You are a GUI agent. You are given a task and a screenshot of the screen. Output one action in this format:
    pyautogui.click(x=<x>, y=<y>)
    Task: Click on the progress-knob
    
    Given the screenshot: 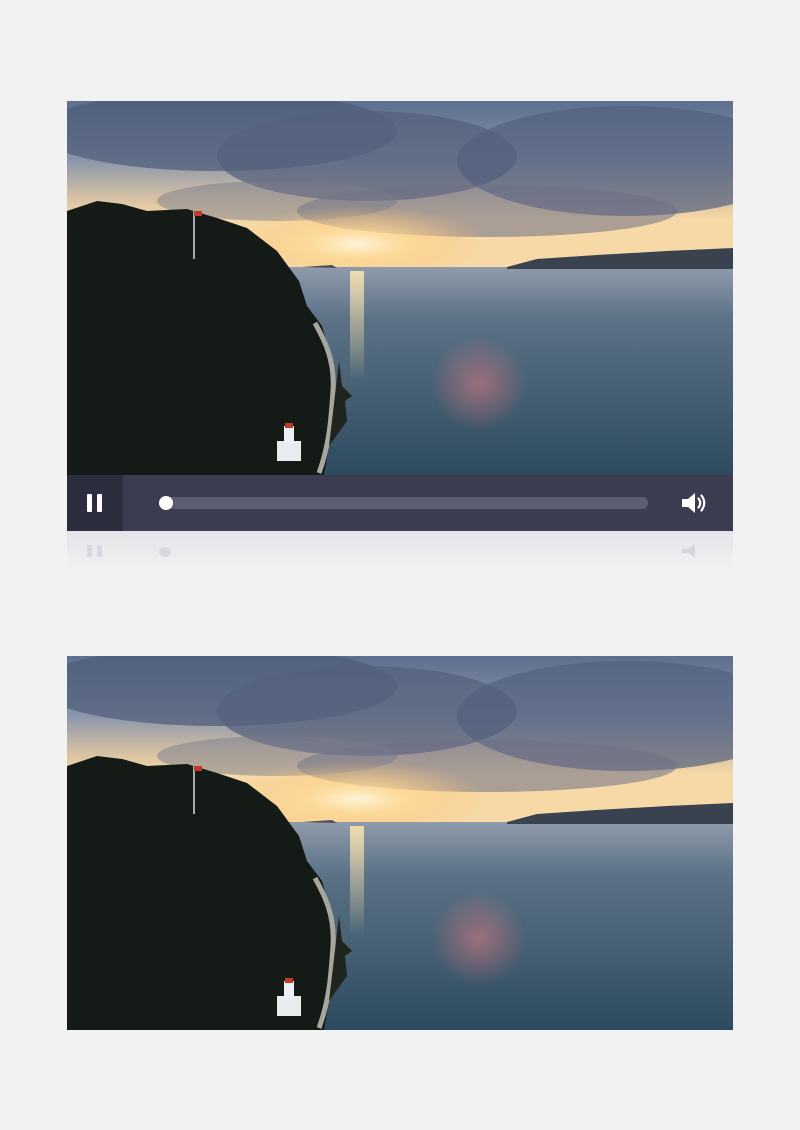 What is the action you would take?
    pyautogui.click(x=166, y=503)
    